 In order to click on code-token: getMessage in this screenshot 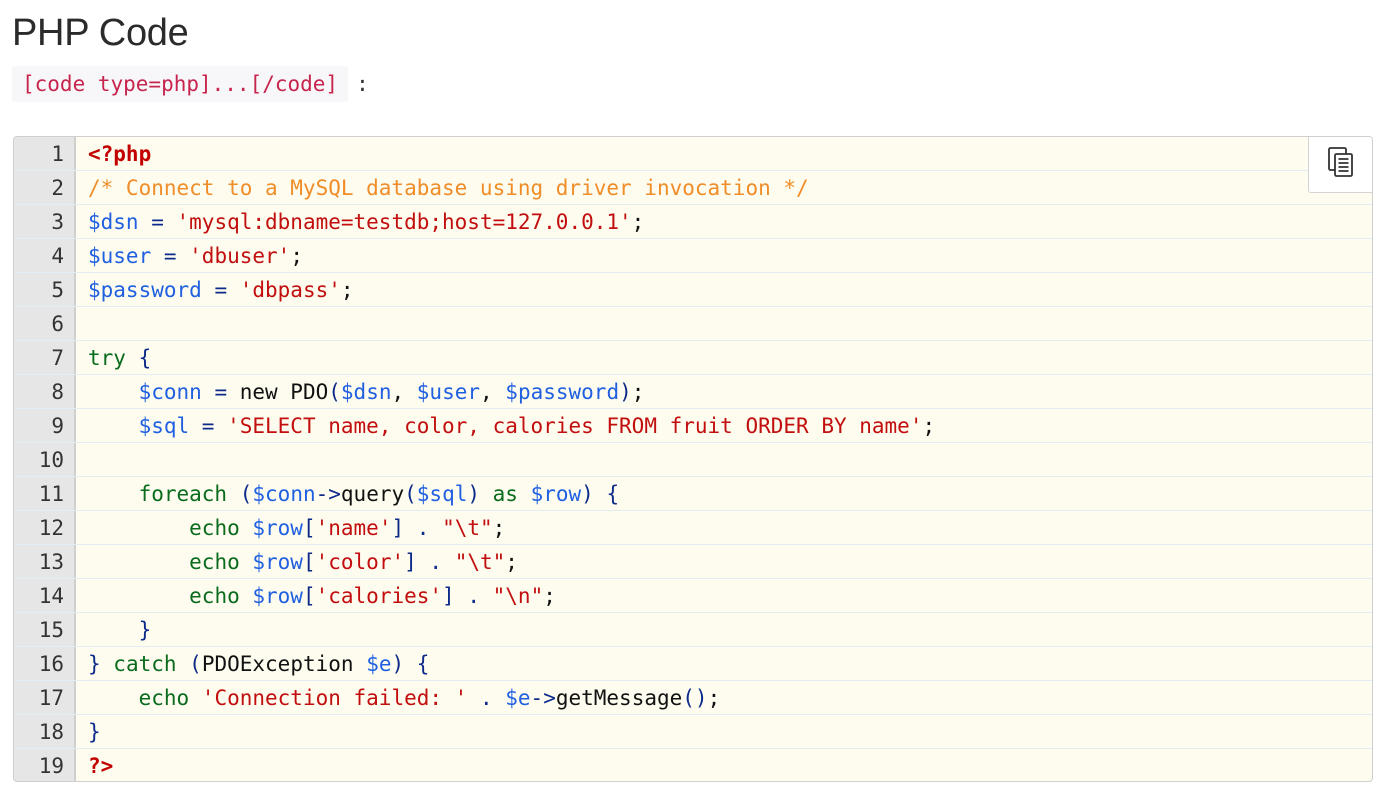, I will do `click(619, 697)`.